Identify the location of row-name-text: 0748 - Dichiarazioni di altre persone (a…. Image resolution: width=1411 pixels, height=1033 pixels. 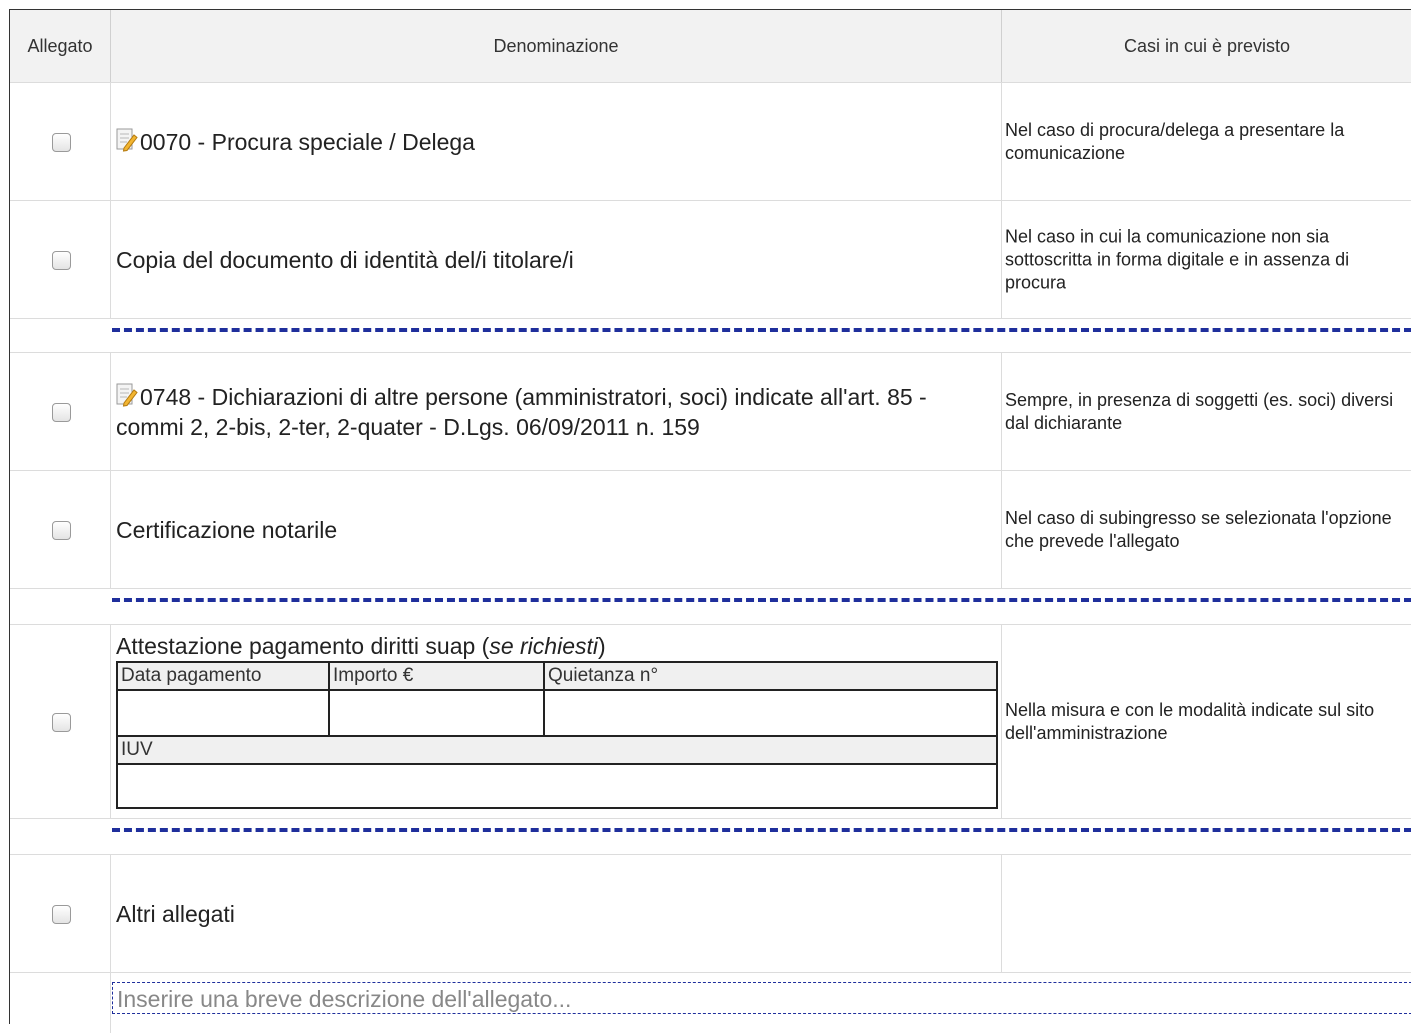
(521, 411).